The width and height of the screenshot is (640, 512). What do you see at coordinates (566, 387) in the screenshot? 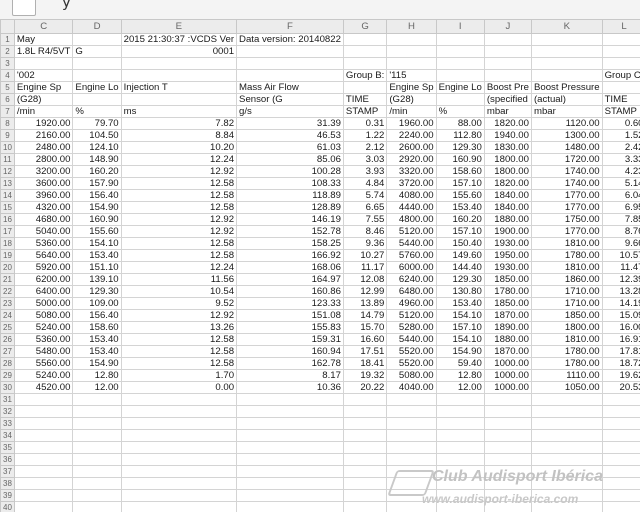
I see `cell: 1050.00` at bounding box center [566, 387].